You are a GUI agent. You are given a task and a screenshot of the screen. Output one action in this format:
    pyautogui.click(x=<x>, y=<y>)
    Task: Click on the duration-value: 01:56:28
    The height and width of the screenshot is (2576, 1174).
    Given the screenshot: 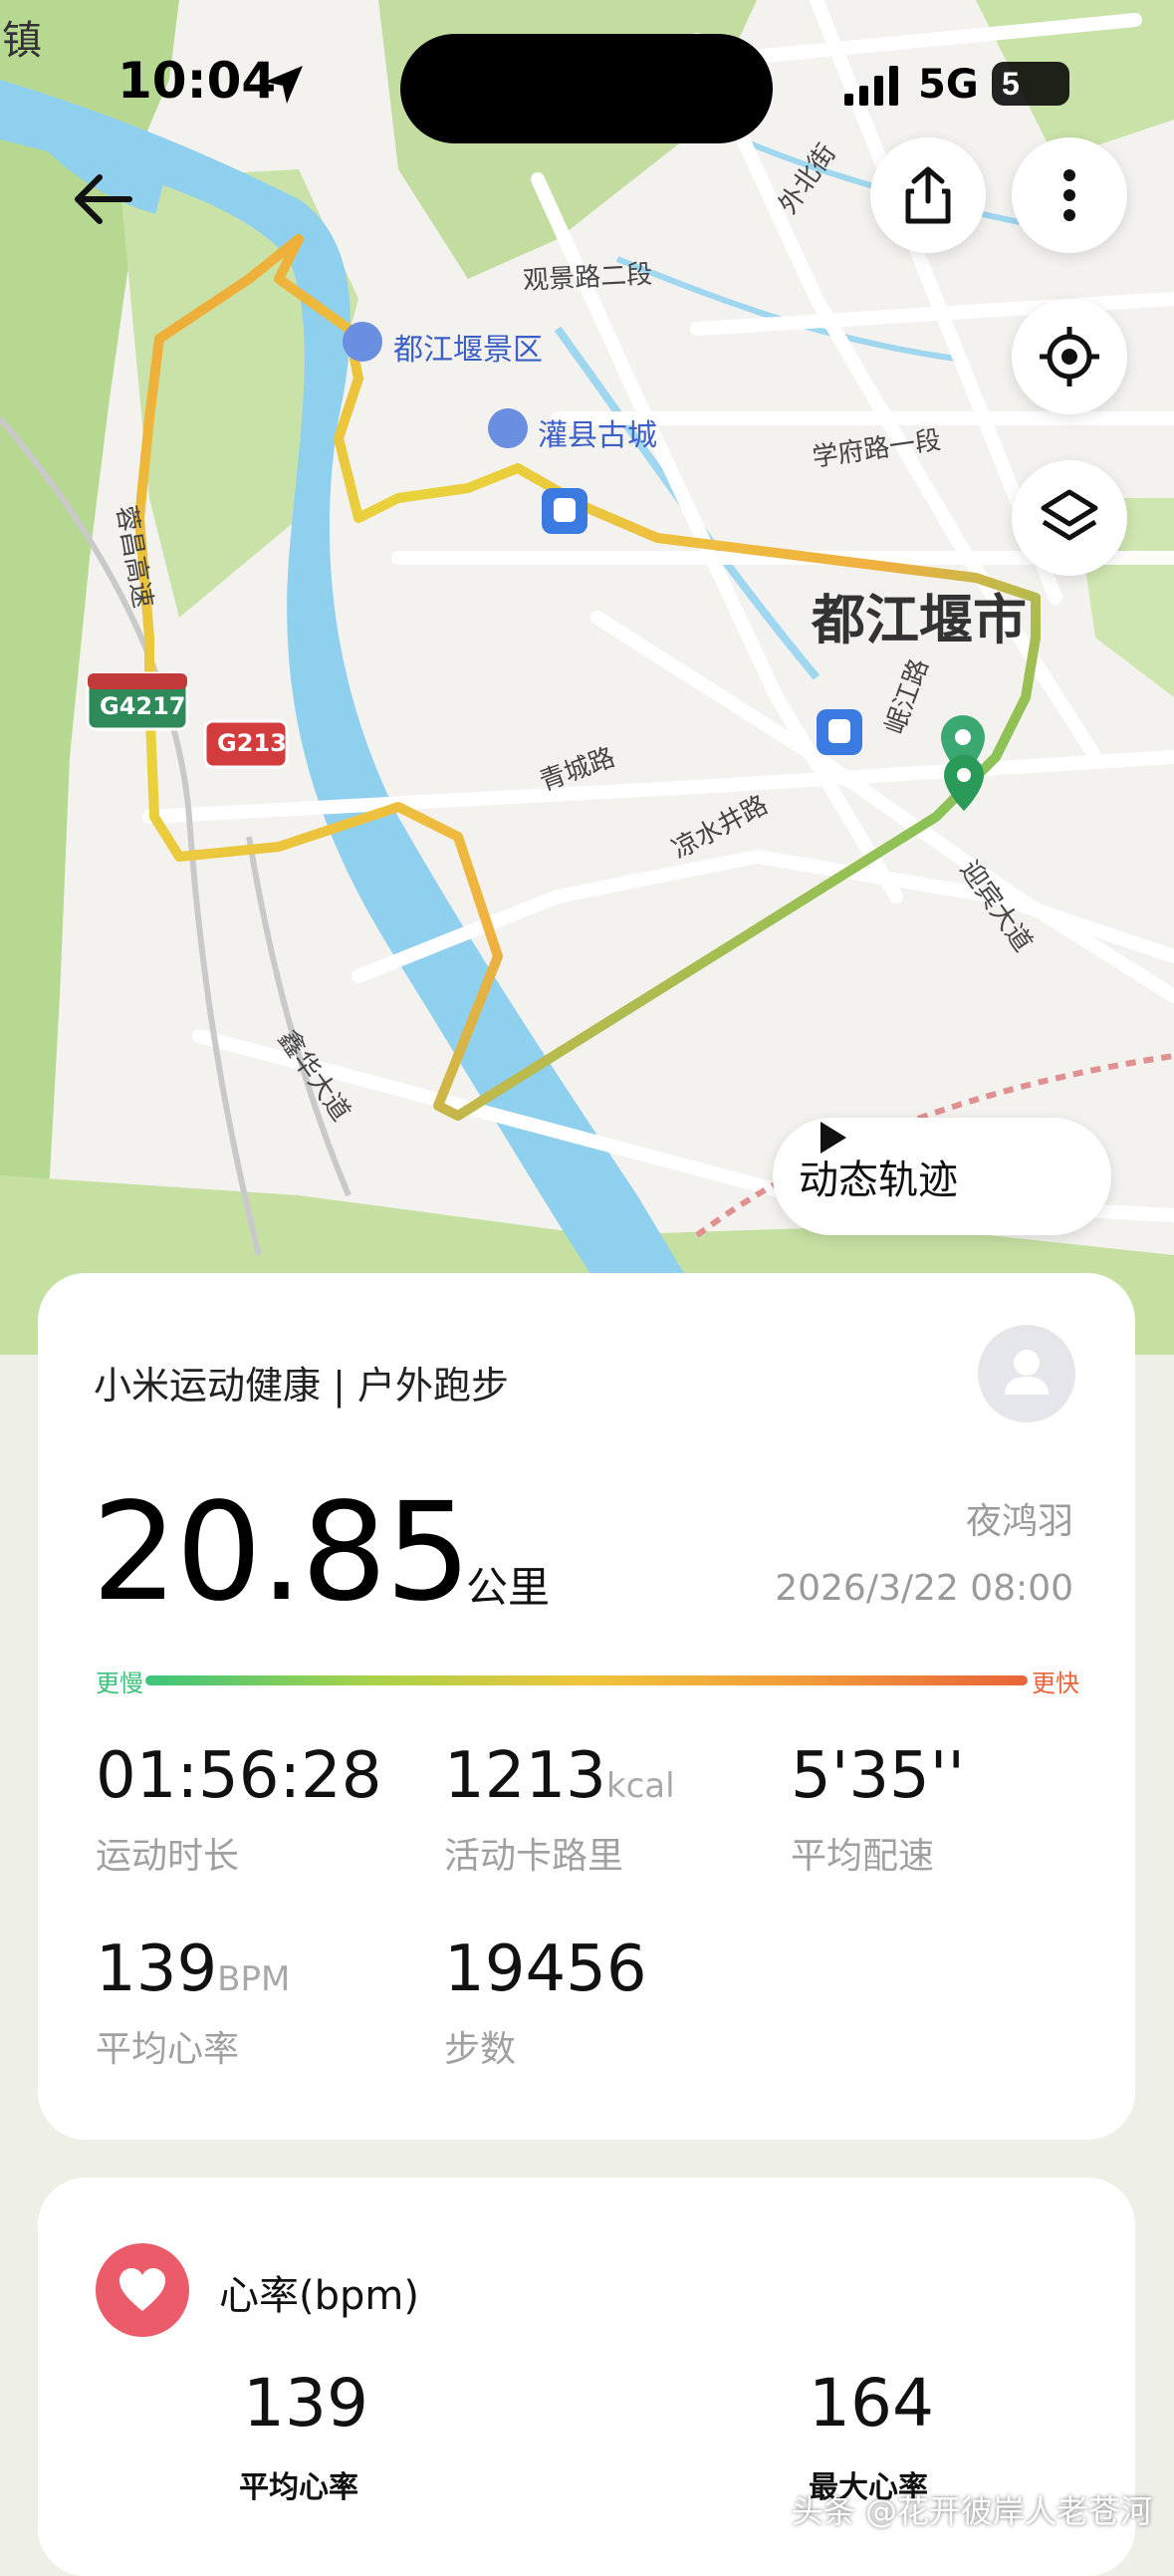 What is the action you would take?
    pyautogui.click(x=239, y=1776)
    